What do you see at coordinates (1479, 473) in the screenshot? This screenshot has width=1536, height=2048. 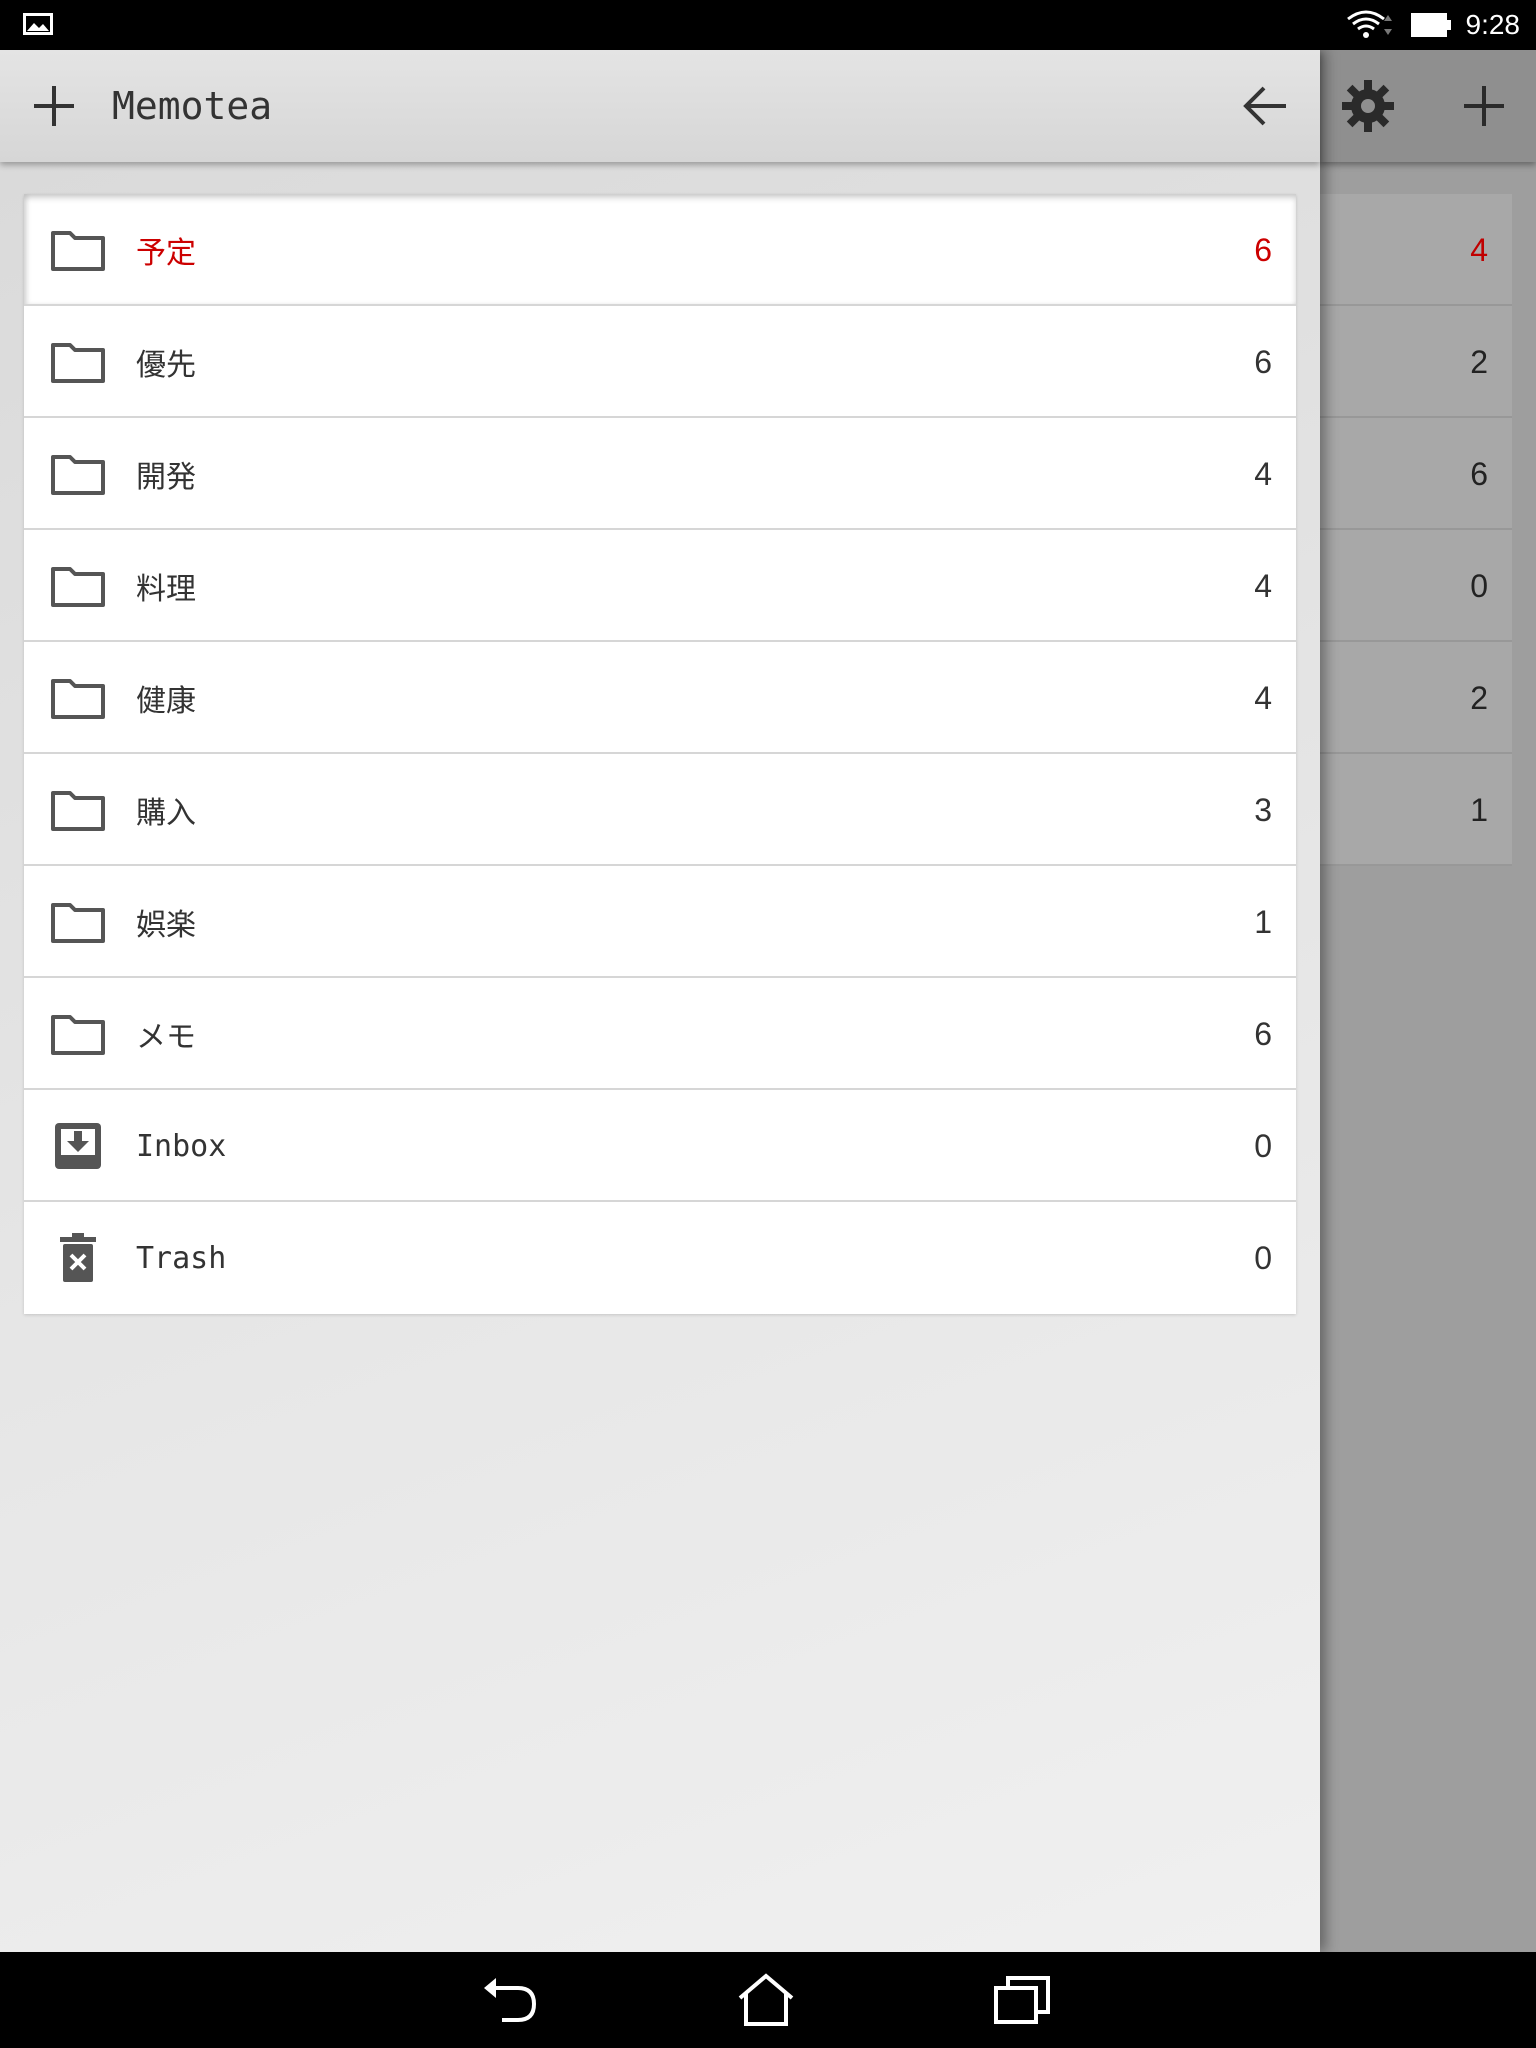 I see `background-count: 6` at bounding box center [1479, 473].